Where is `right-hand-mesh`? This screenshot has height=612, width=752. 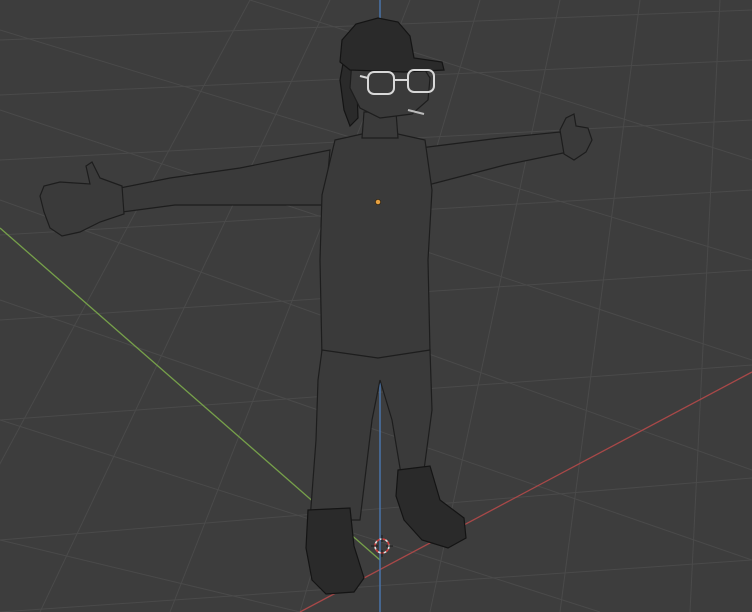 right-hand-mesh is located at coordinates (576, 137).